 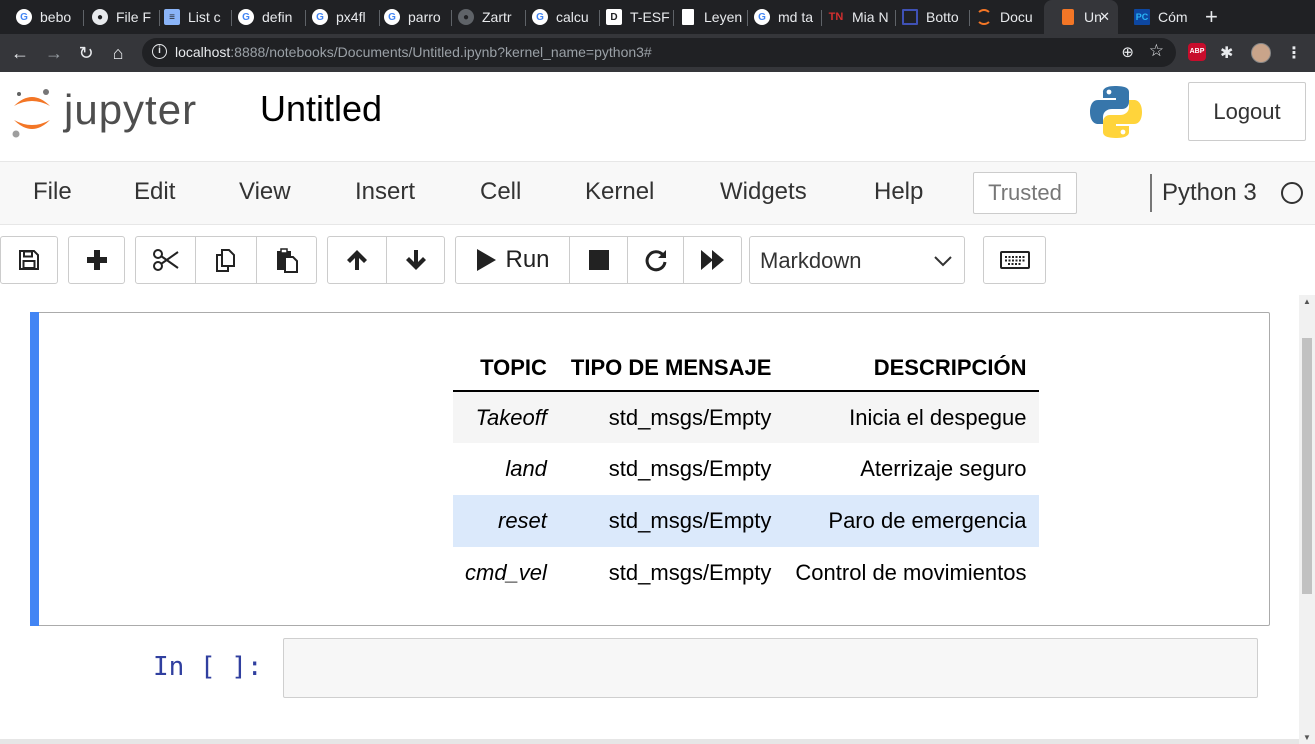 I want to click on extensions-icon: ✱, so click(x=1226, y=53).